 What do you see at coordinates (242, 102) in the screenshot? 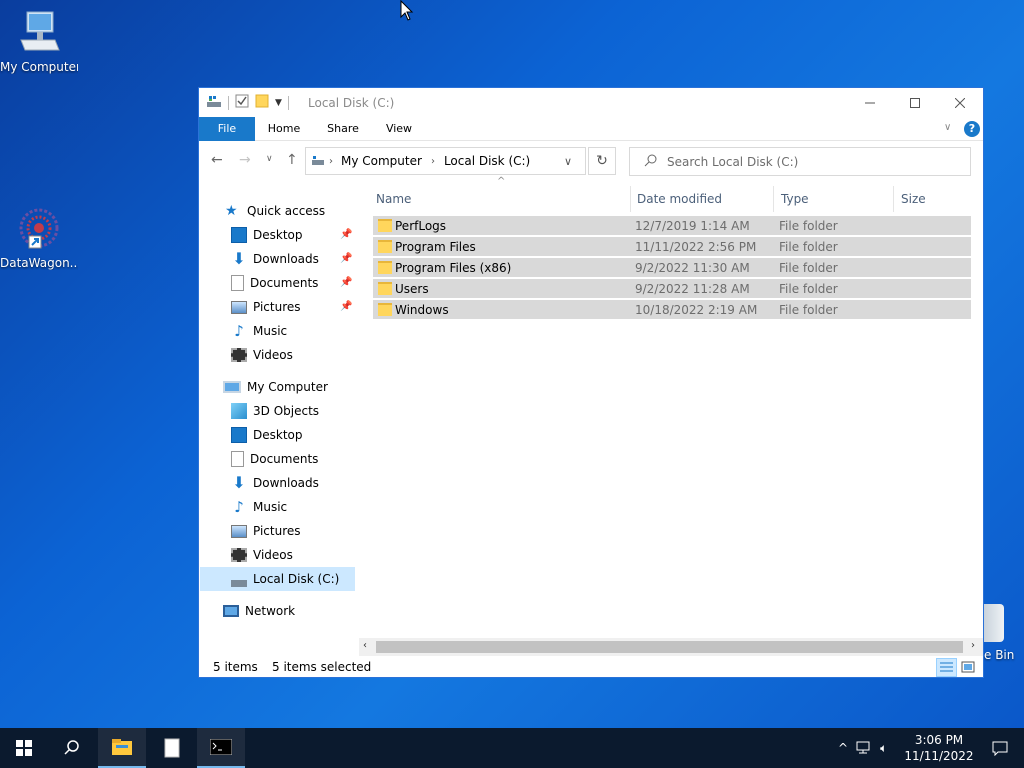
I see `properties-icon` at bounding box center [242, 102].